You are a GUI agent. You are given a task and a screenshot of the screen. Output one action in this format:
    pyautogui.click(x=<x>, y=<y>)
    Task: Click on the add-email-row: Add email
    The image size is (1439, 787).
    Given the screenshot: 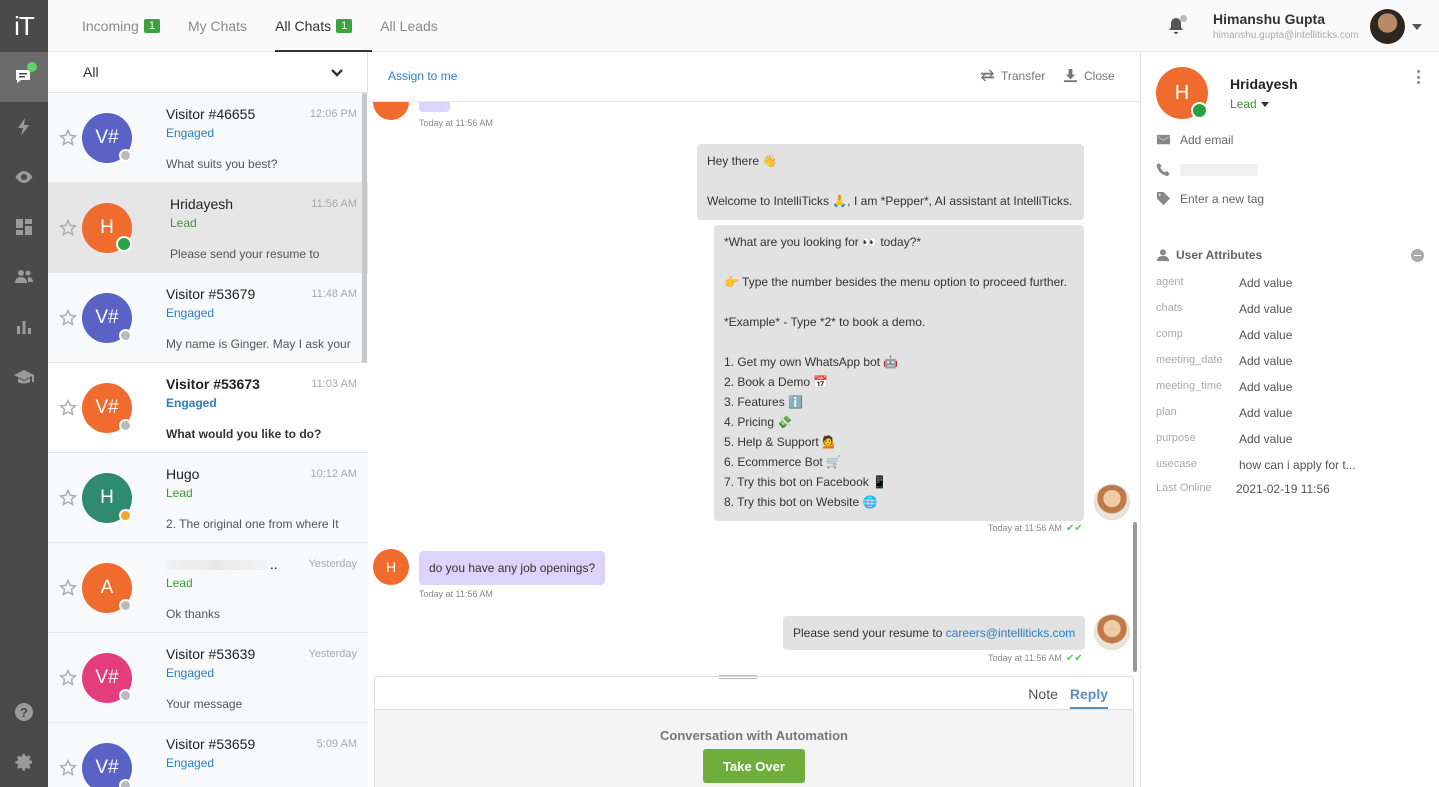 What is the action you would take?
    pyautogui.click(x=1194, y=139)
    